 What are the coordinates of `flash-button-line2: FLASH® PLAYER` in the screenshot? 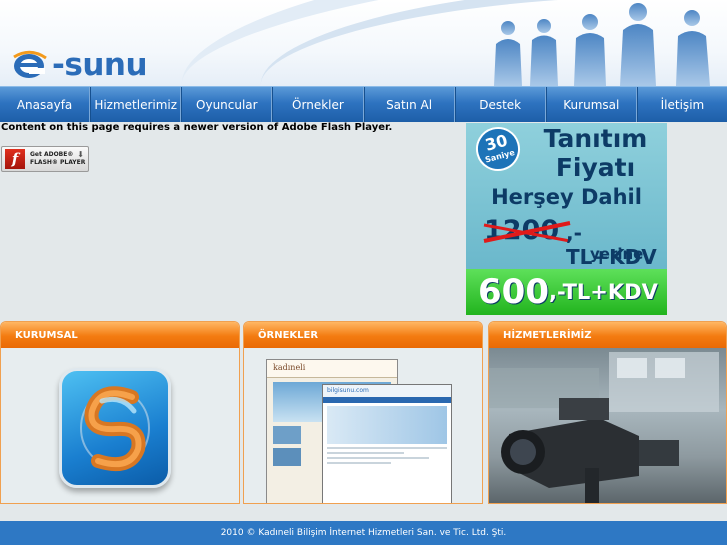 It's located at (58, 162).